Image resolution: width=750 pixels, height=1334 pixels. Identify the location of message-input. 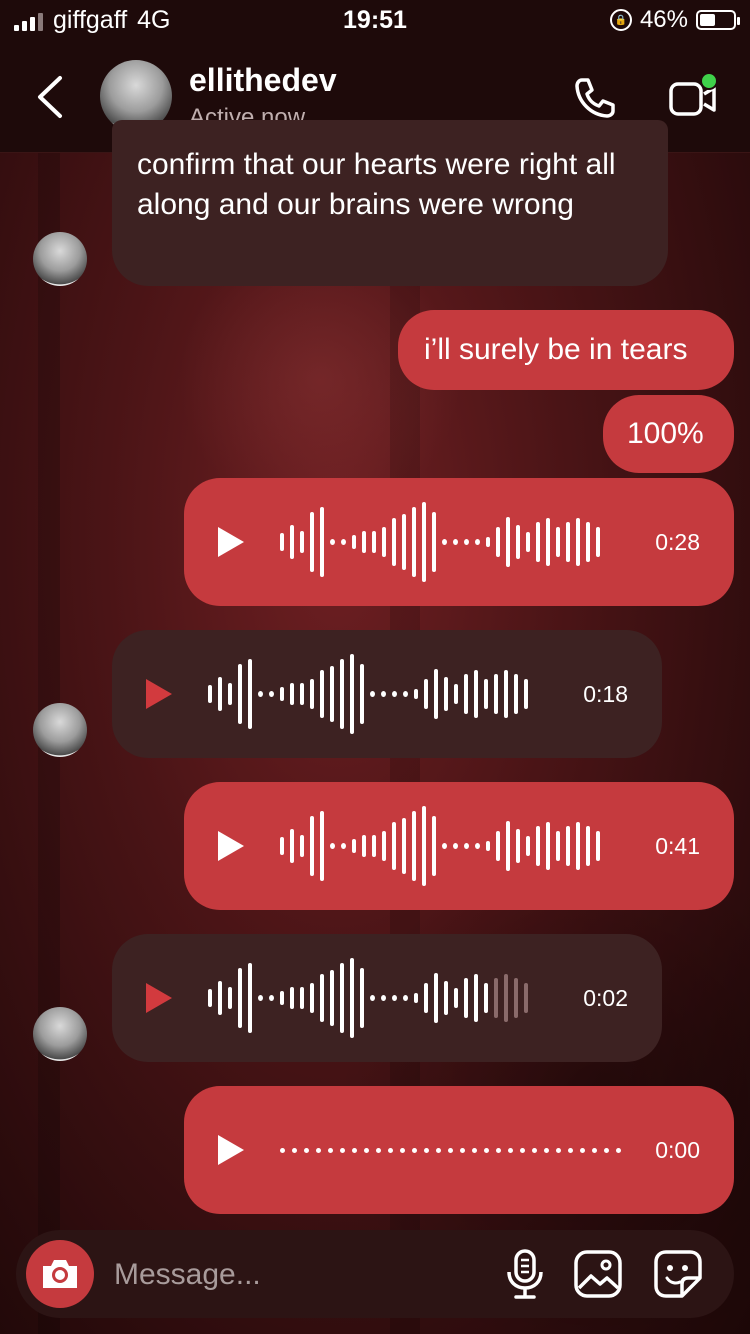
(294, 1275).